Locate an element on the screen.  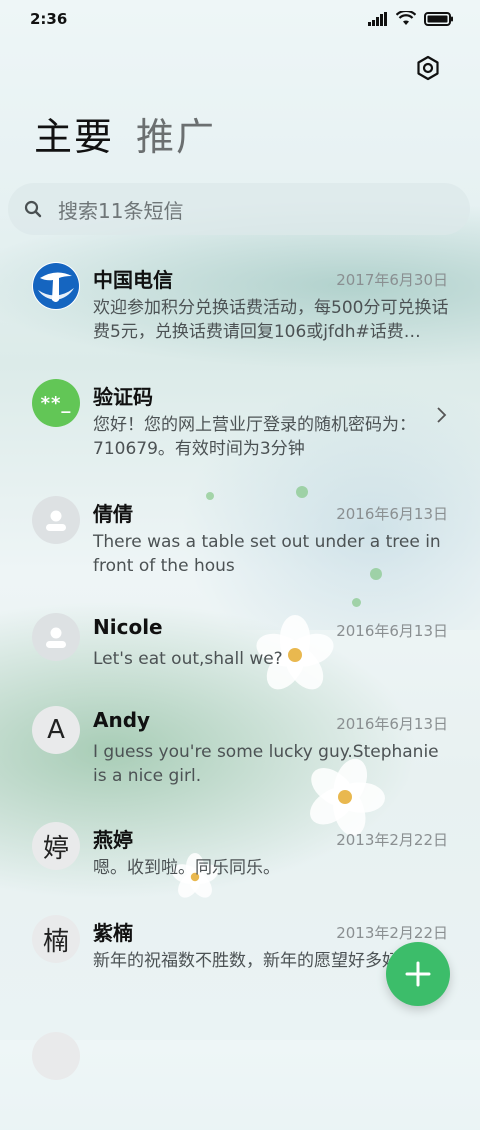
message-preview: 您好！您的网上营业厅登录的随机密码为：710679。有效时间为3分钟 is located at coordinates (254, 437).